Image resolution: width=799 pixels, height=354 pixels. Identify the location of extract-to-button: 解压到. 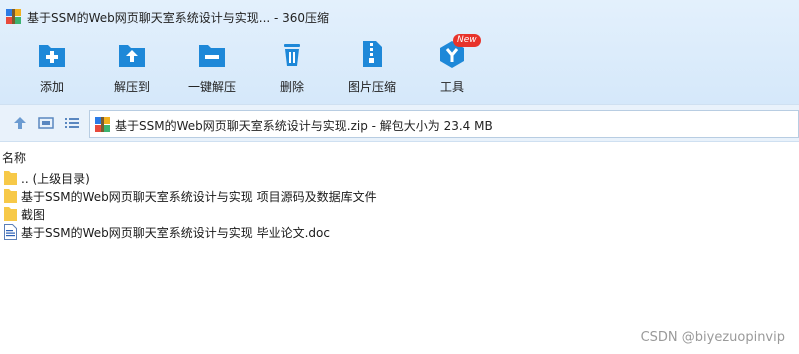
(132, 66).